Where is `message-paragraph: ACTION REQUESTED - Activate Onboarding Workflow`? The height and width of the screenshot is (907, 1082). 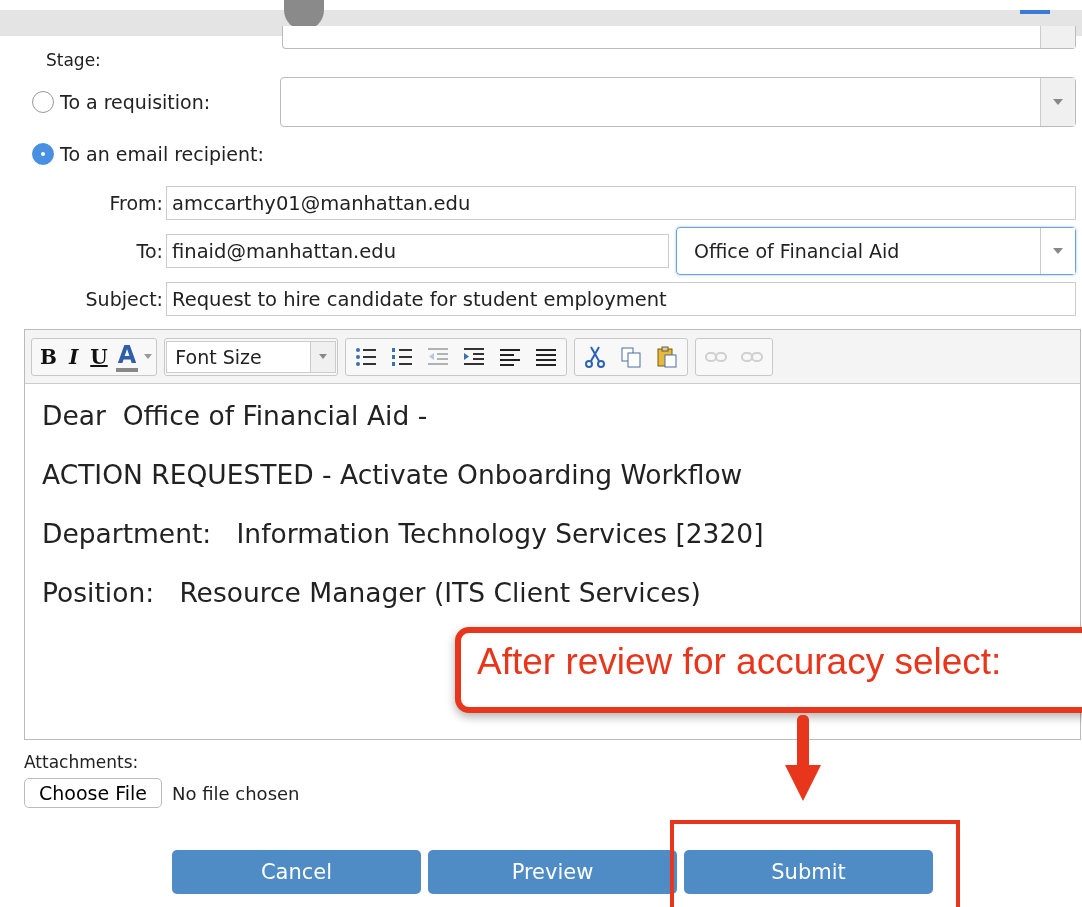
message-paragraph: ACTION REQUESTED - Activate Onboarding Workflow is located at coordinates (393, 474).